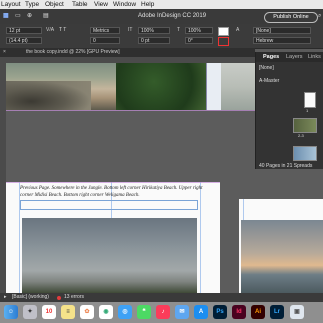 The width and height of the screenshot is (323, 323). Describe the element at coordinates (201, 312) in the screenshot. I see `appstore-icon: A` at that location.